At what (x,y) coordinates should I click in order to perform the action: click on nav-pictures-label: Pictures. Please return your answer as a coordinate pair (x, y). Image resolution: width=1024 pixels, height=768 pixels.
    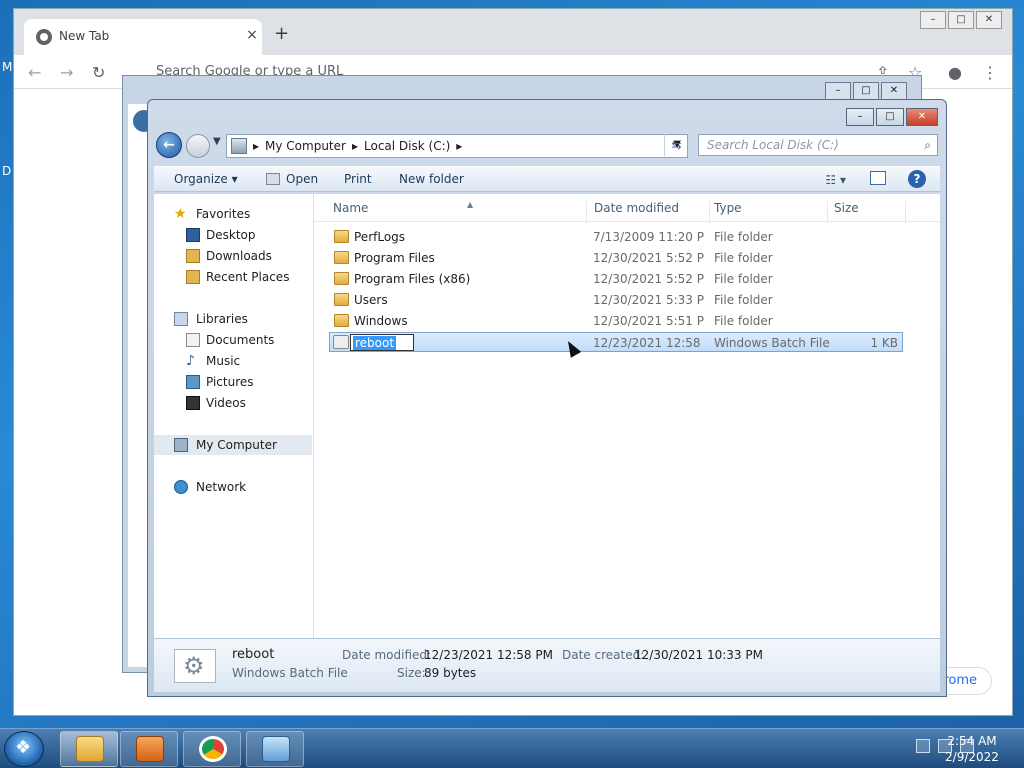
    Looking at the image, I should click on (230, 382).